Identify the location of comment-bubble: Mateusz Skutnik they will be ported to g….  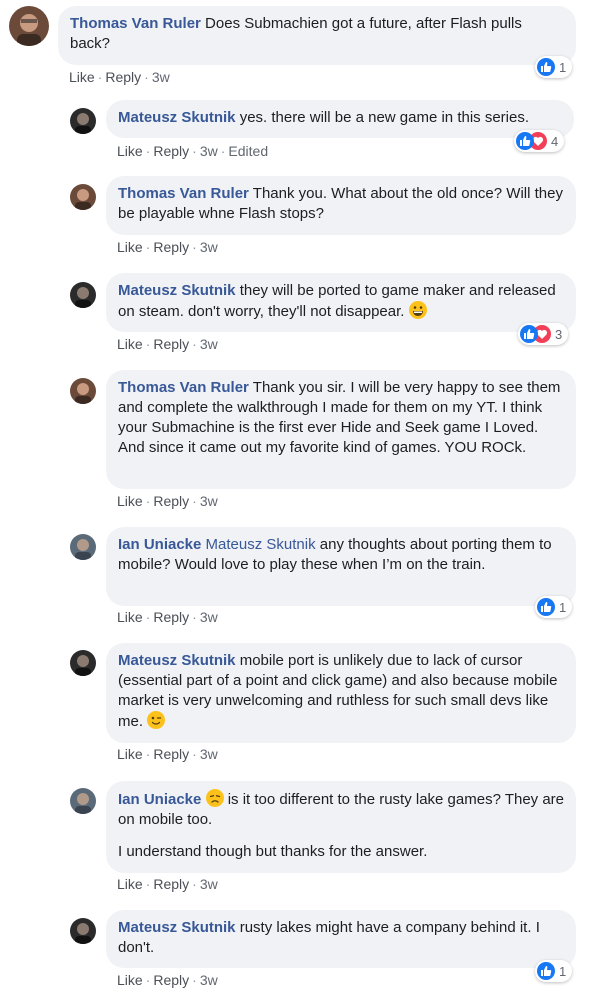
(341, 302).